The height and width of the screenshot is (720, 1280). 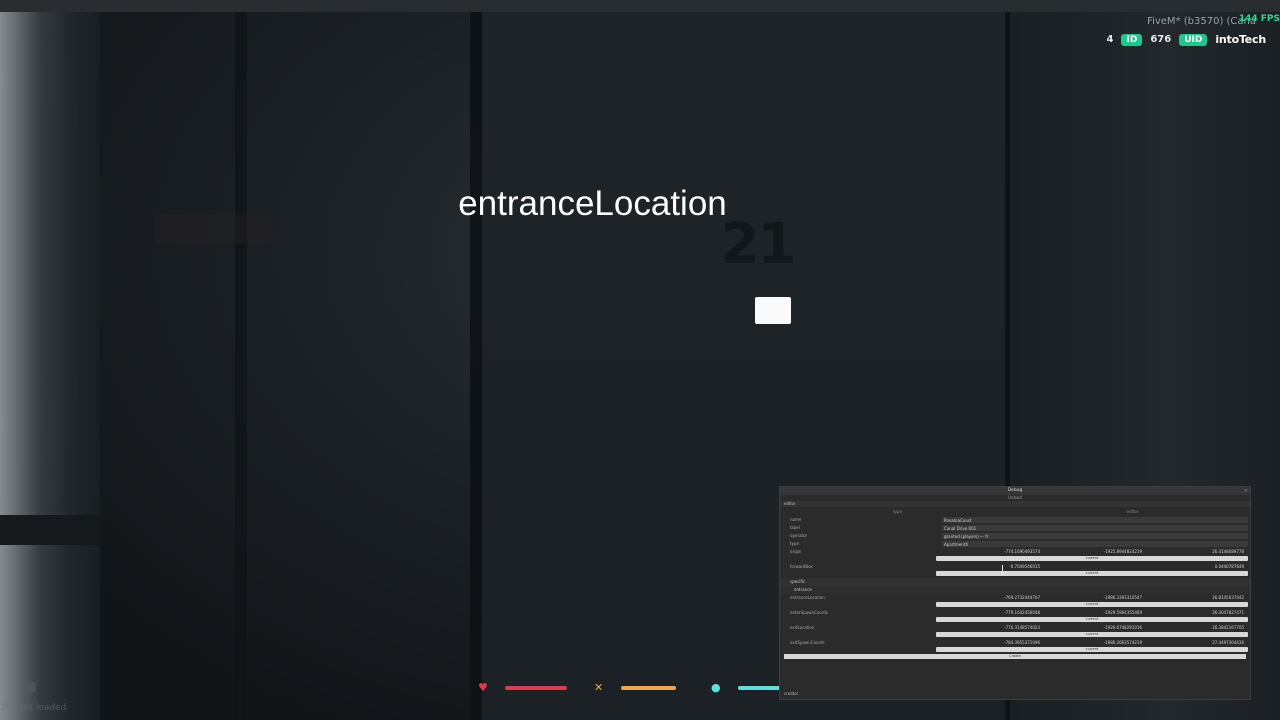 I want to click on vector-y, so click(x=1093, y=567).